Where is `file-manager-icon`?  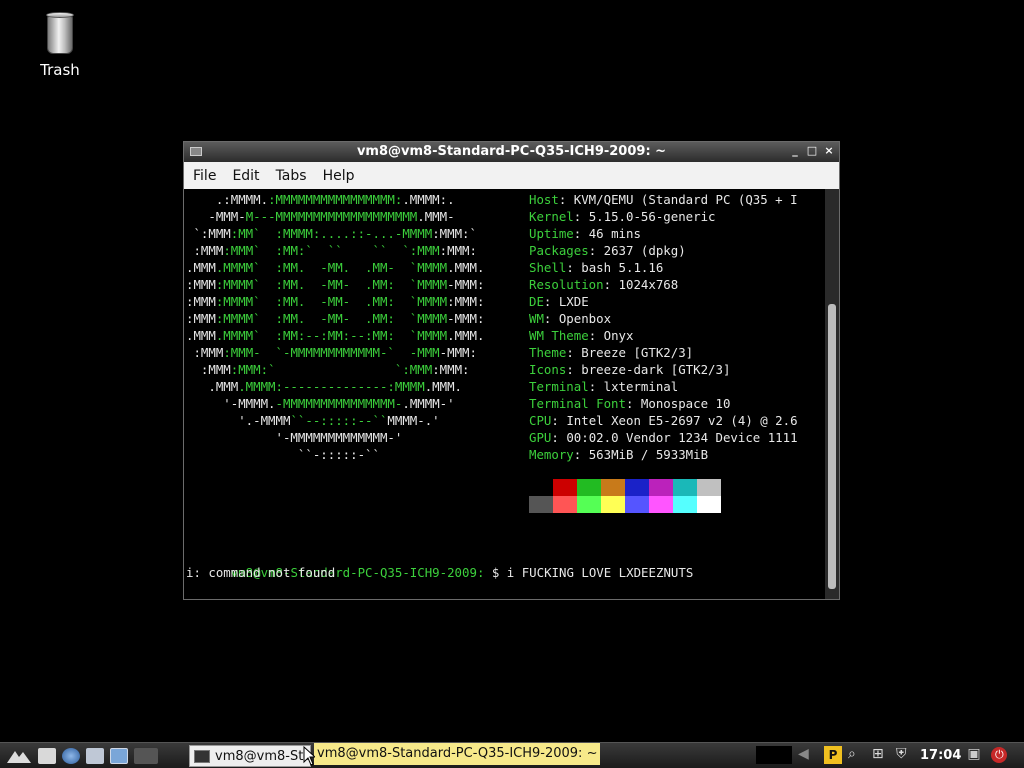 file-manager-icon is located at coordinates (47, 756).